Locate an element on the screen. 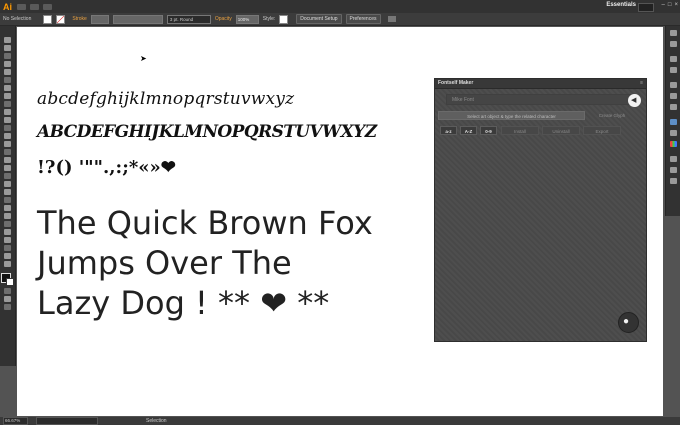 The width and height of the screenshot is (680, 425). app-bar-icons is located at coordinates (34, 6).